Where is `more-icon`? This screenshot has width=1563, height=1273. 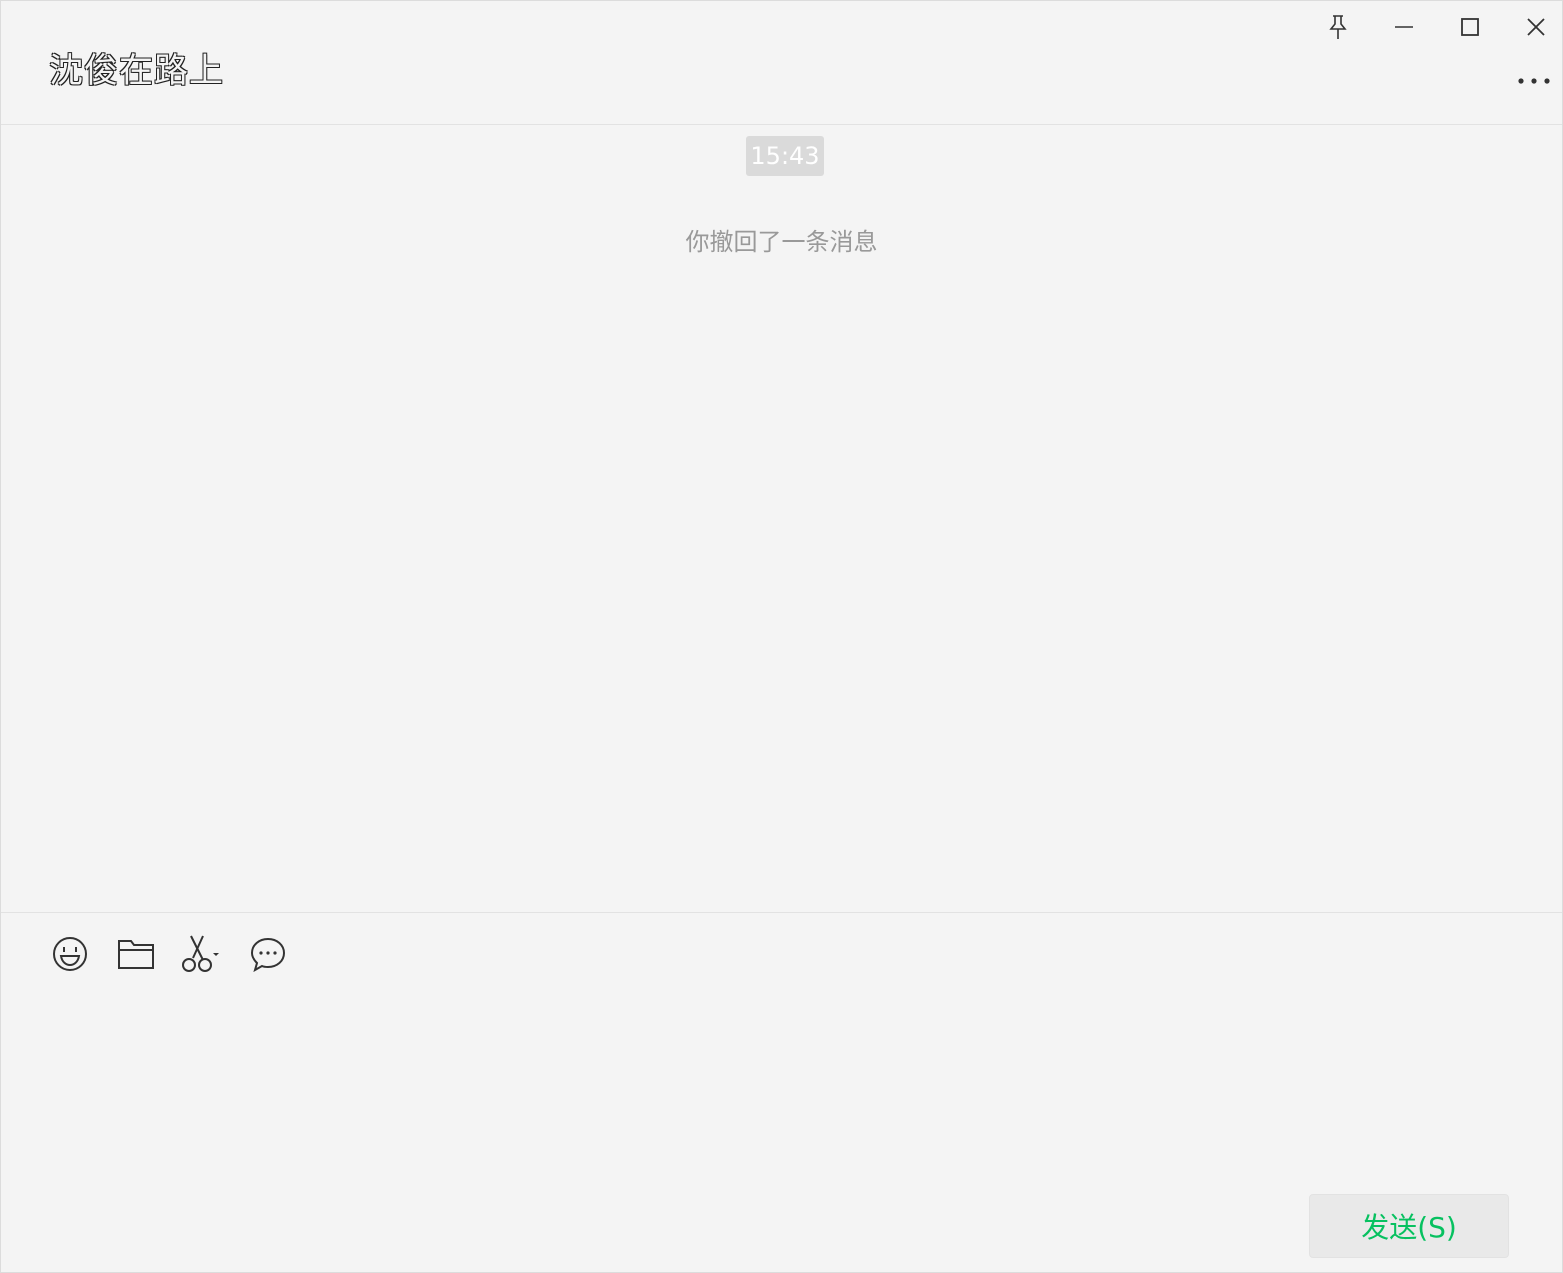 more-icon is located at coordinates (1534, 79).